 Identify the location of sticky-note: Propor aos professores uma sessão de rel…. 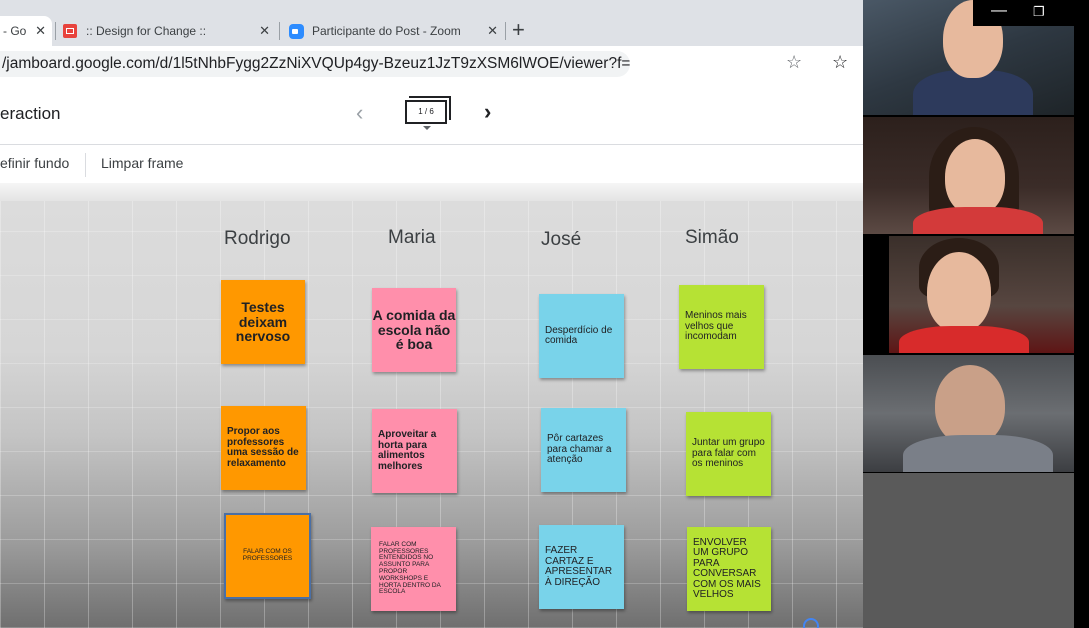
(263, 448).